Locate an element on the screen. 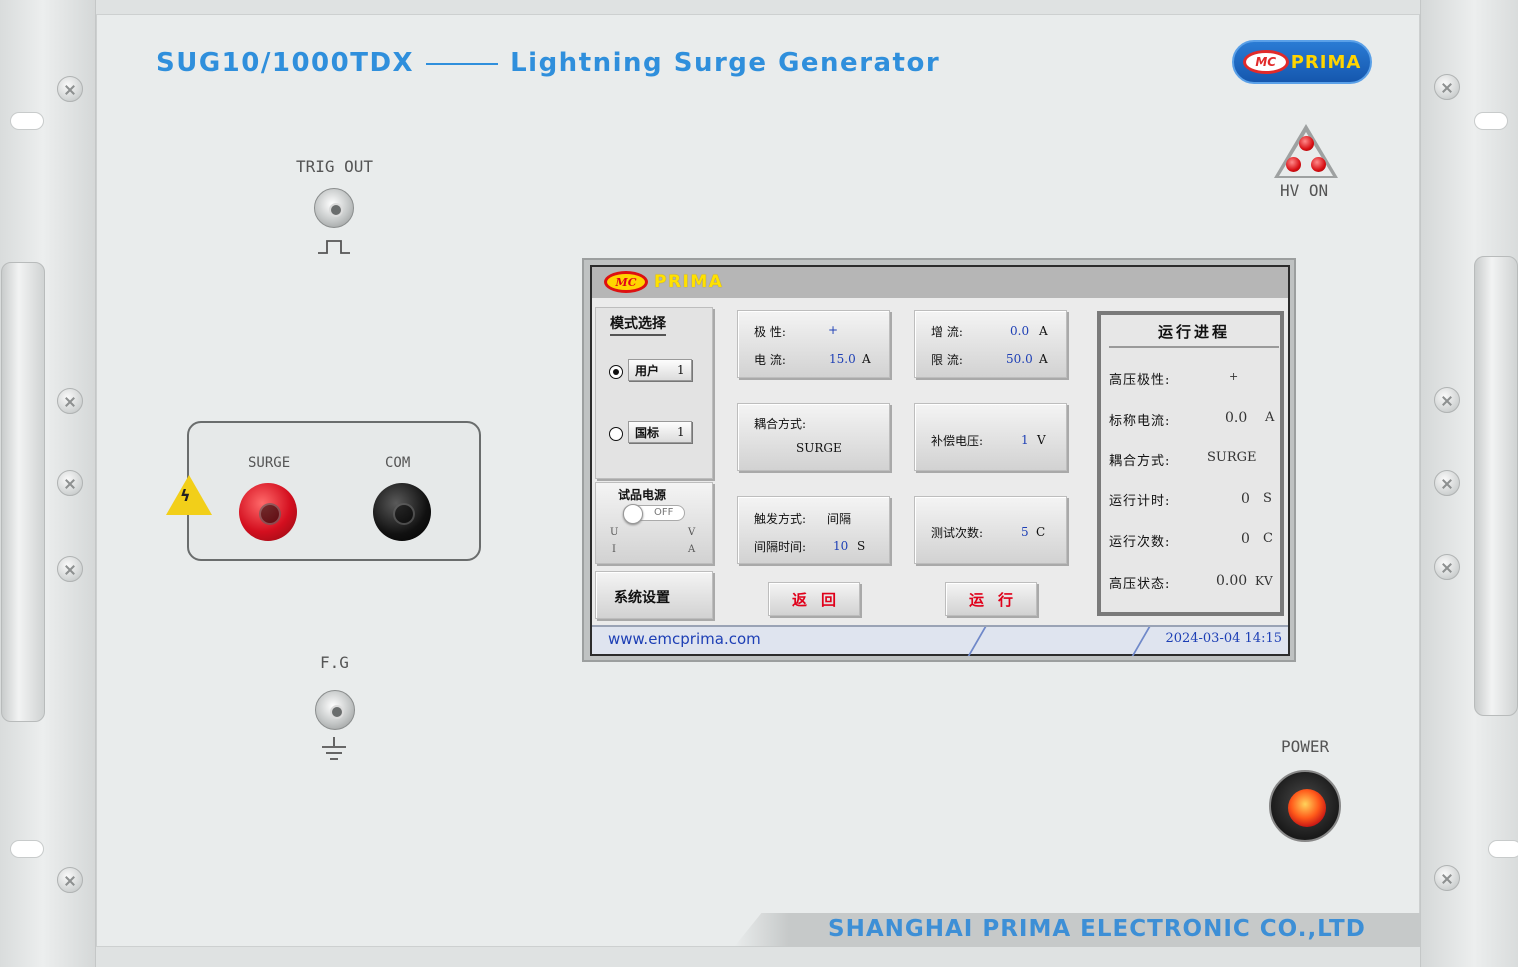 This screenshot has width=1518, height=967. com-label: COM is located at coordinates (398, 463).